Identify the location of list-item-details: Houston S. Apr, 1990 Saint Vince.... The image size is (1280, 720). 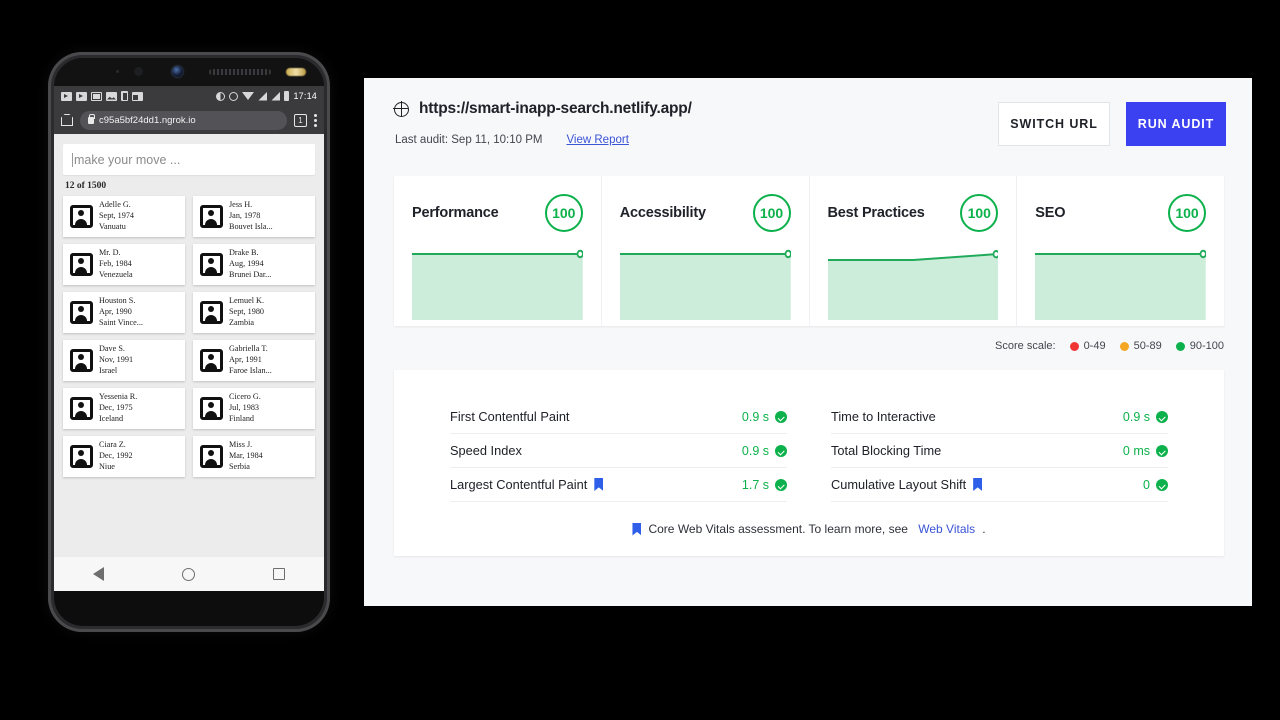
(142, 312).